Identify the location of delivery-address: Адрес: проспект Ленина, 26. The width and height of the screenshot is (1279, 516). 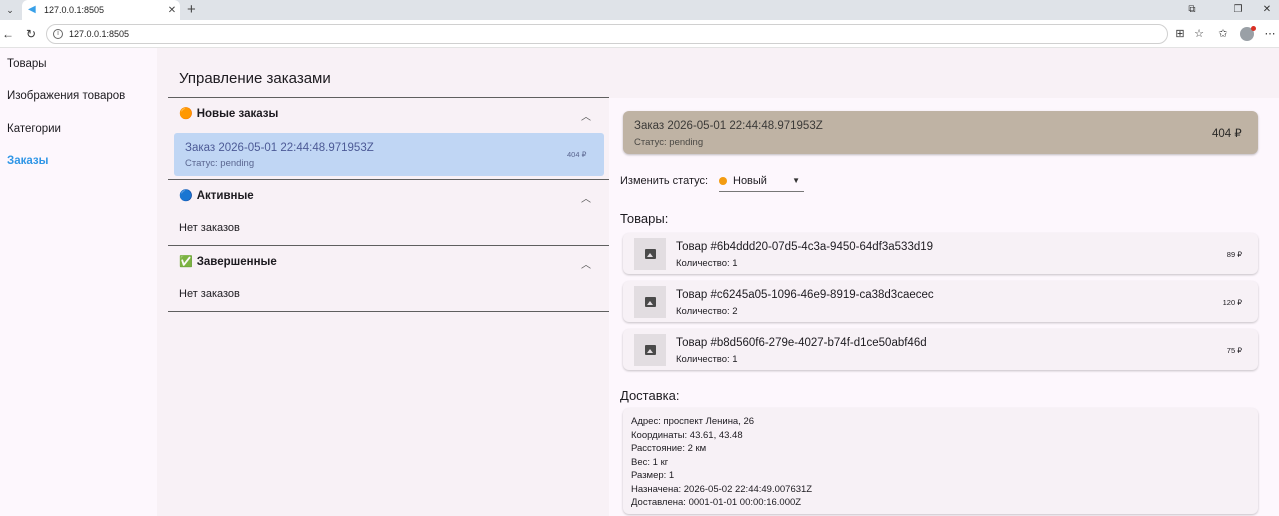
(693, 421).